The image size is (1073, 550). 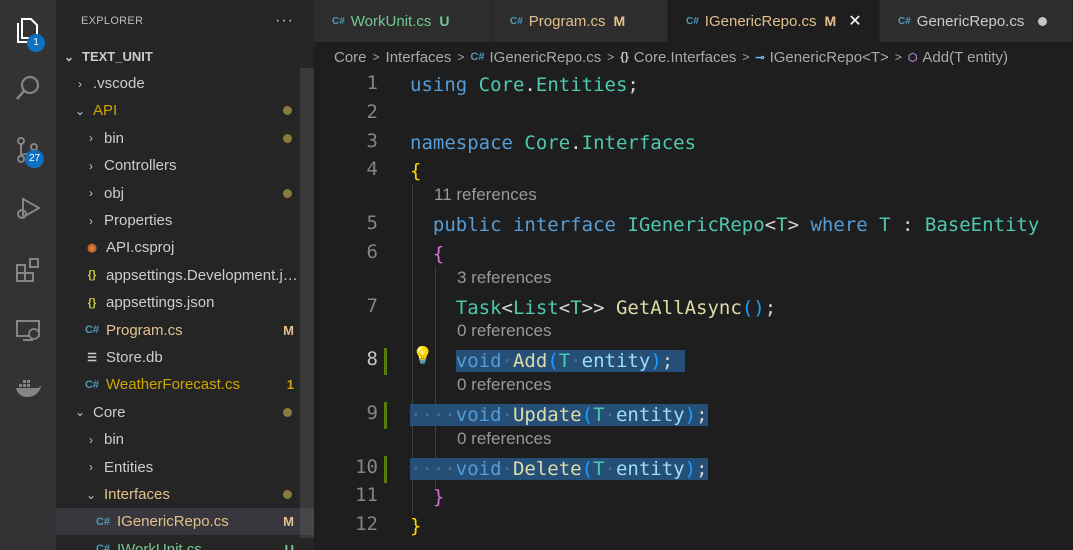 What do you see at coordinates (185, 384) in the screenshot?
I see `tree-file: C# WeatherForecast.cs 1` at bounding box center [185, 384].